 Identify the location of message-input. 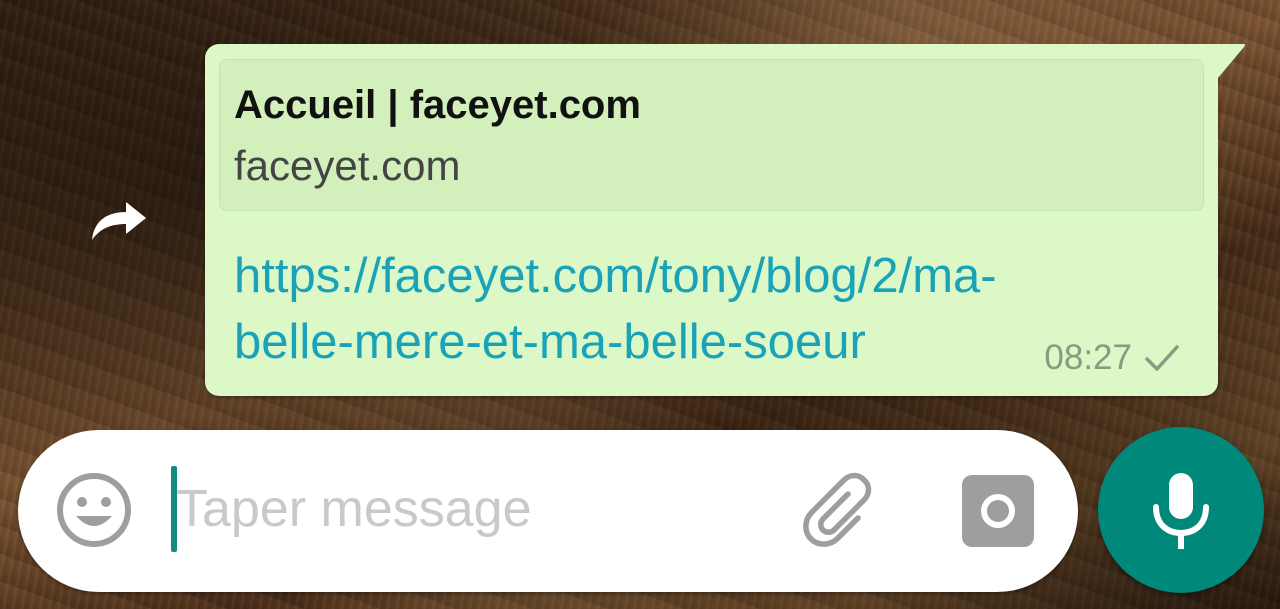
(477, 509).